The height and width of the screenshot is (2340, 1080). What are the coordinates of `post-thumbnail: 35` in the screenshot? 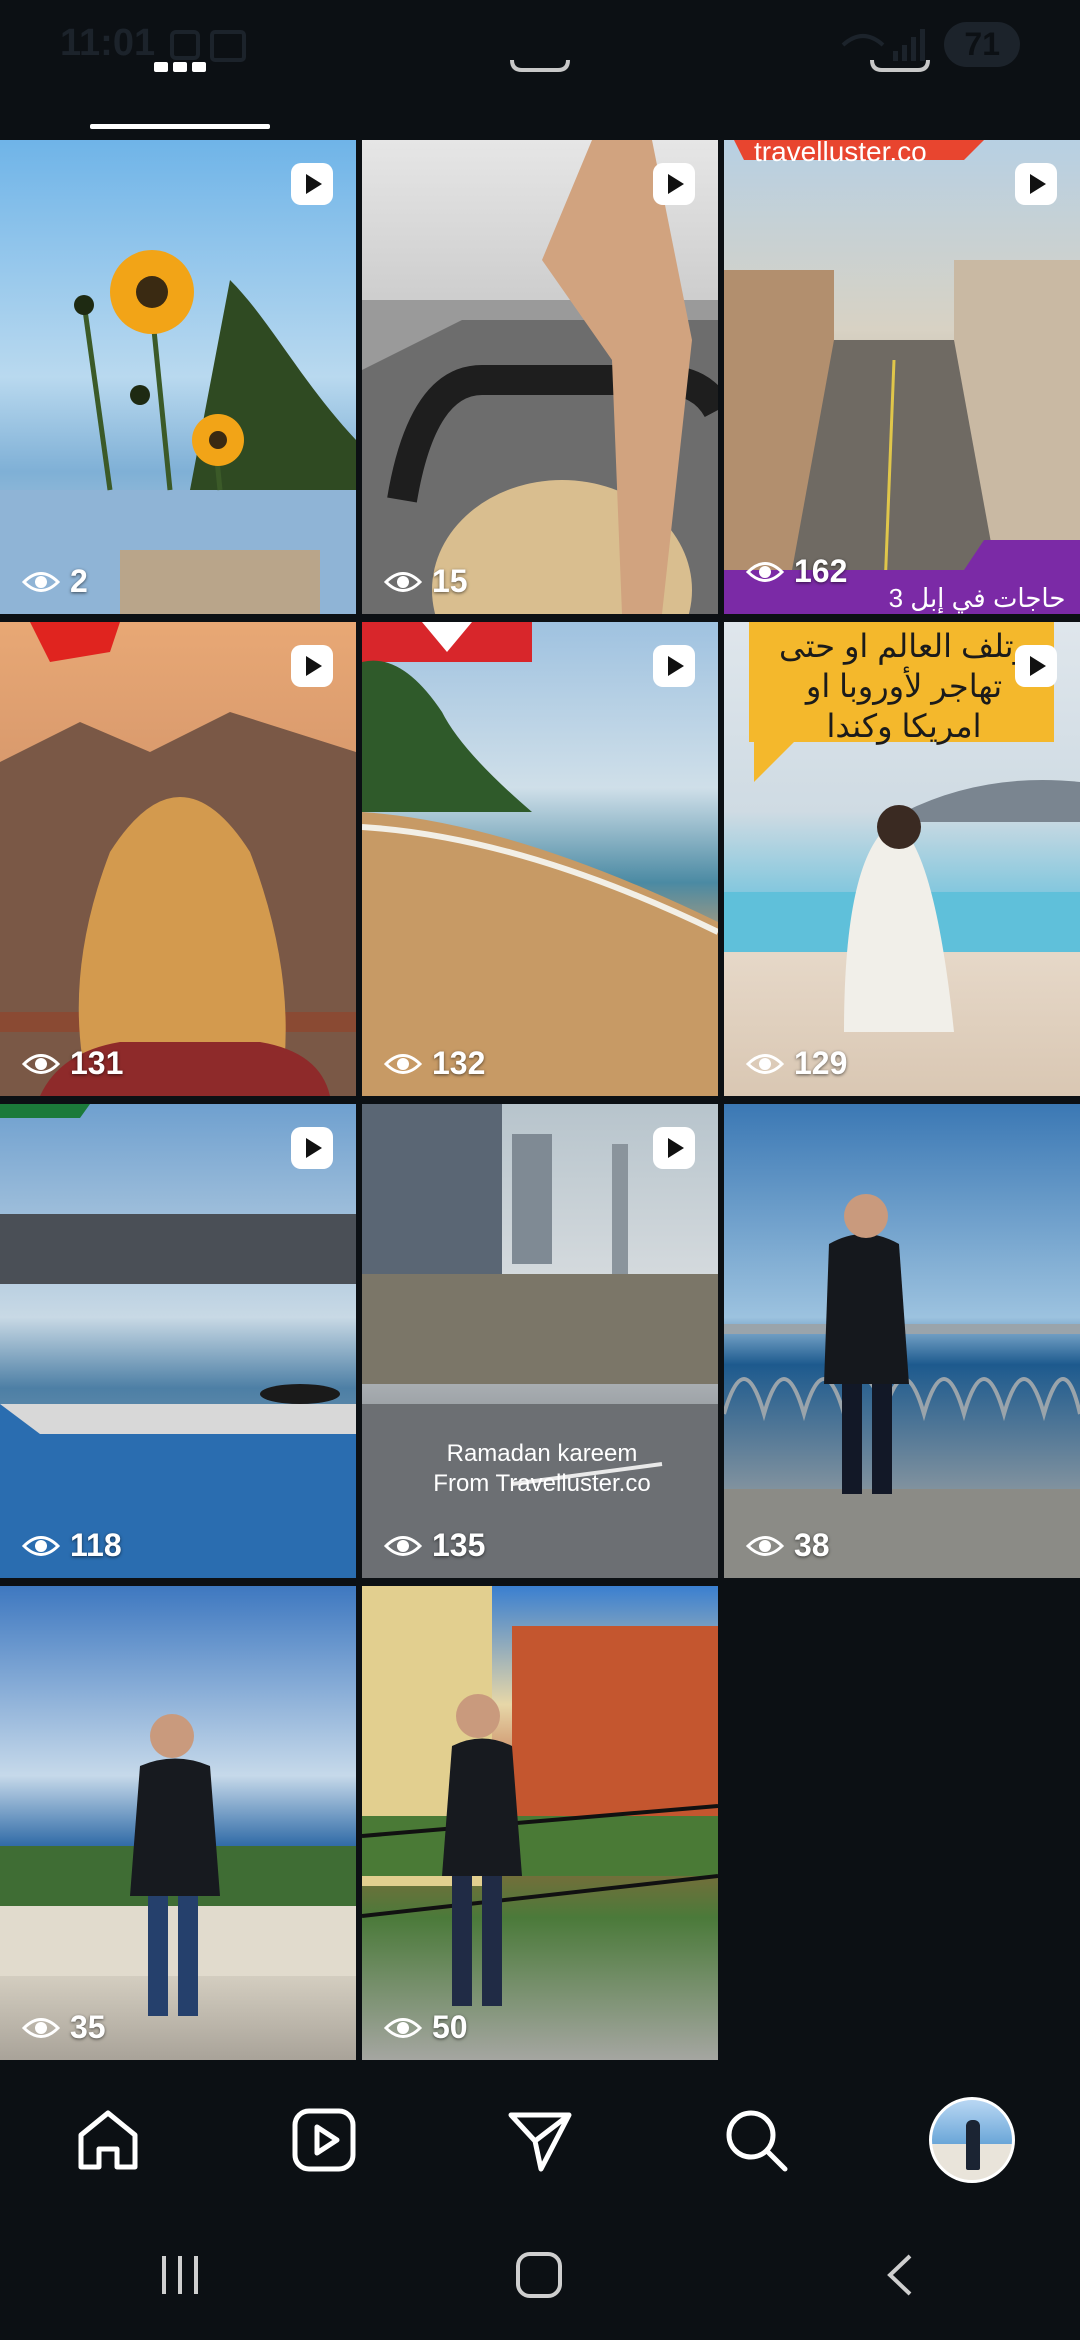 It's located at (178, 1823).